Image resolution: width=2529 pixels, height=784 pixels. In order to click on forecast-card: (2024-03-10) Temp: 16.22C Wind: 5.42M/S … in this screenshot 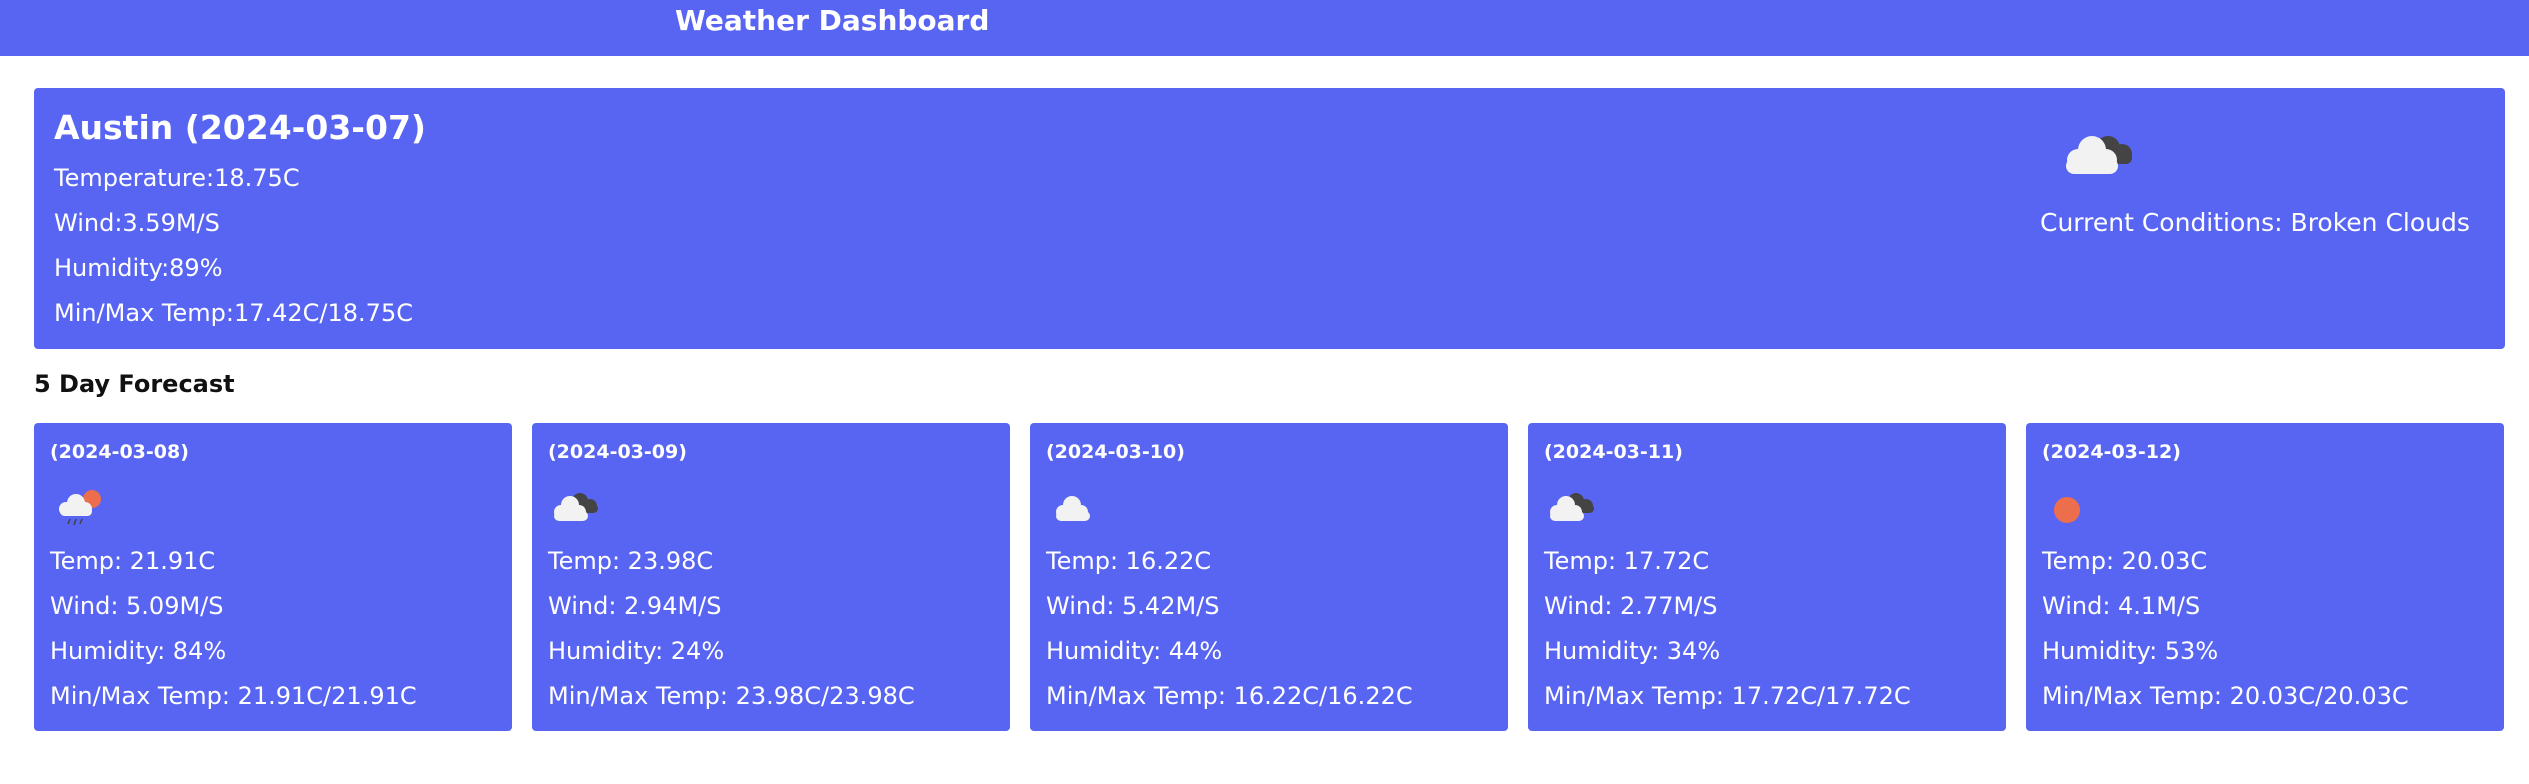, I will do `click(1269, 577)`.